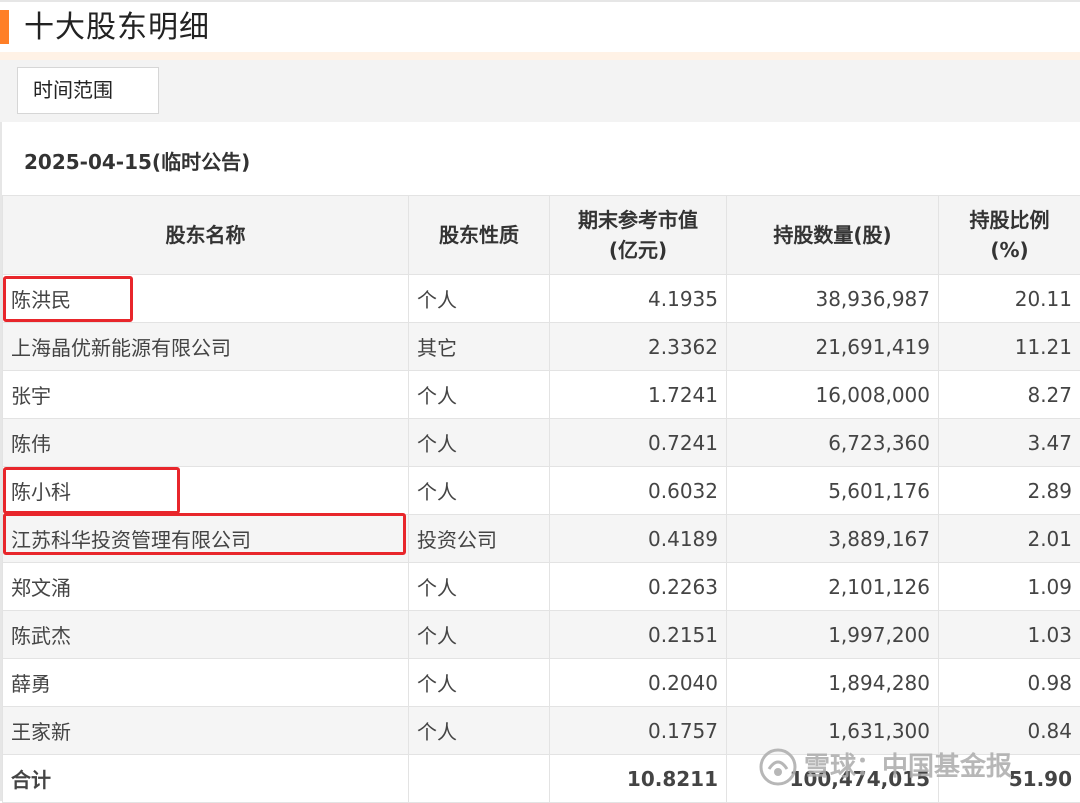 The height and width of the screenshot is (803, 1080). What do you see at coordinates (638, 347) in the screenshot?
I see `market-value-cell: 2.3362` at bounding box center [638, 347].